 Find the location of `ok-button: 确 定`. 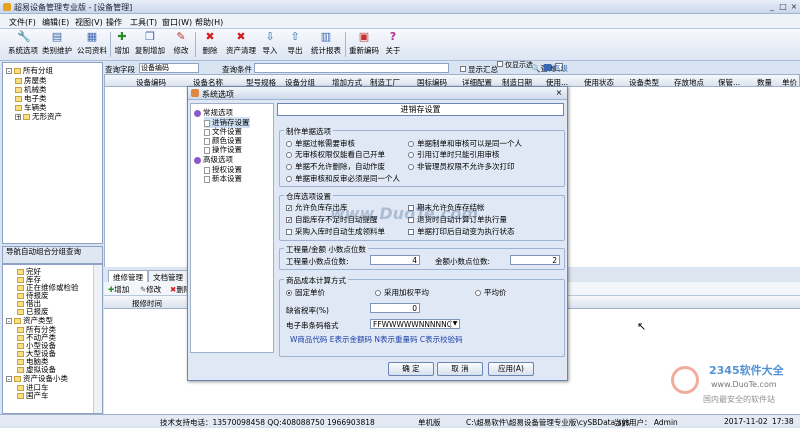

ok-button: 确 定 is located at coordinates (411, 369).